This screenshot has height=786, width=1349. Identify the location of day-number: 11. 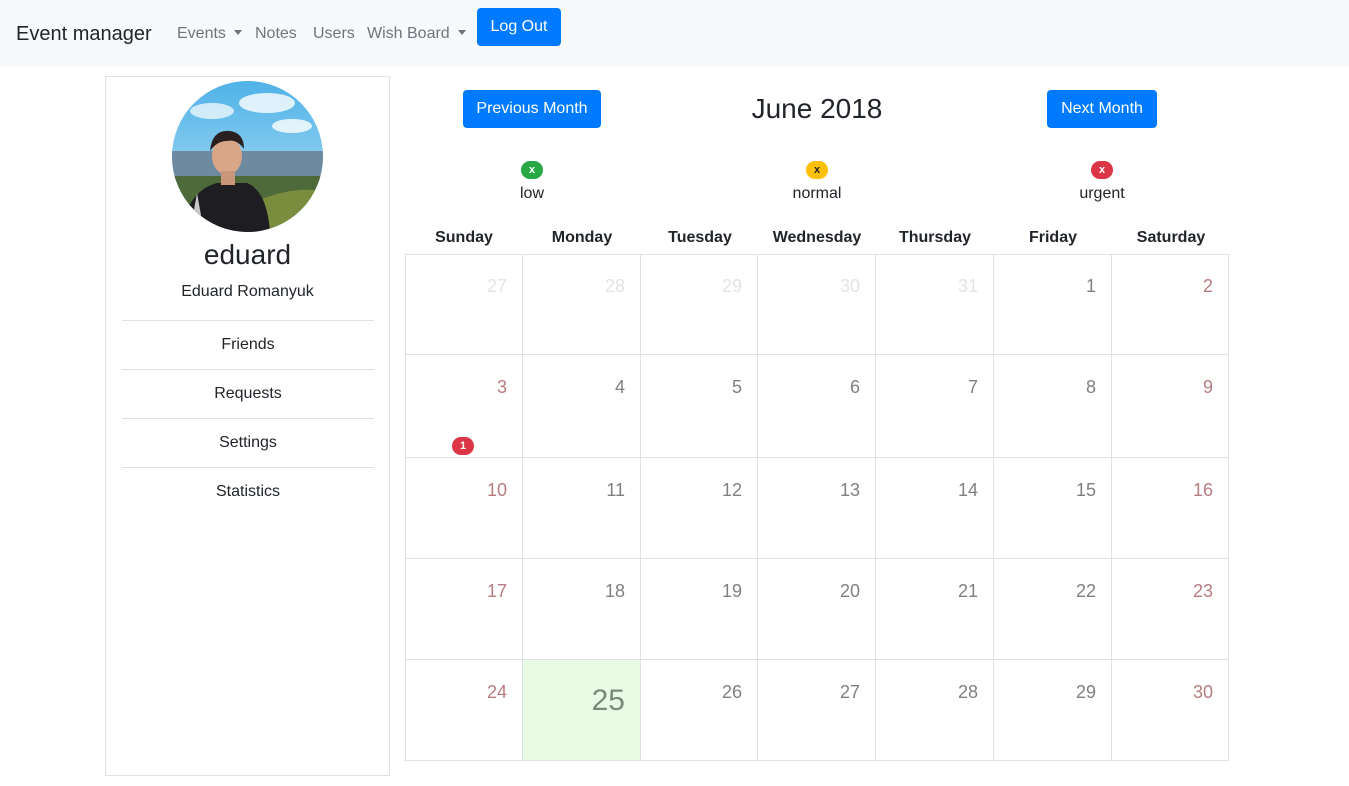
(615, 490).